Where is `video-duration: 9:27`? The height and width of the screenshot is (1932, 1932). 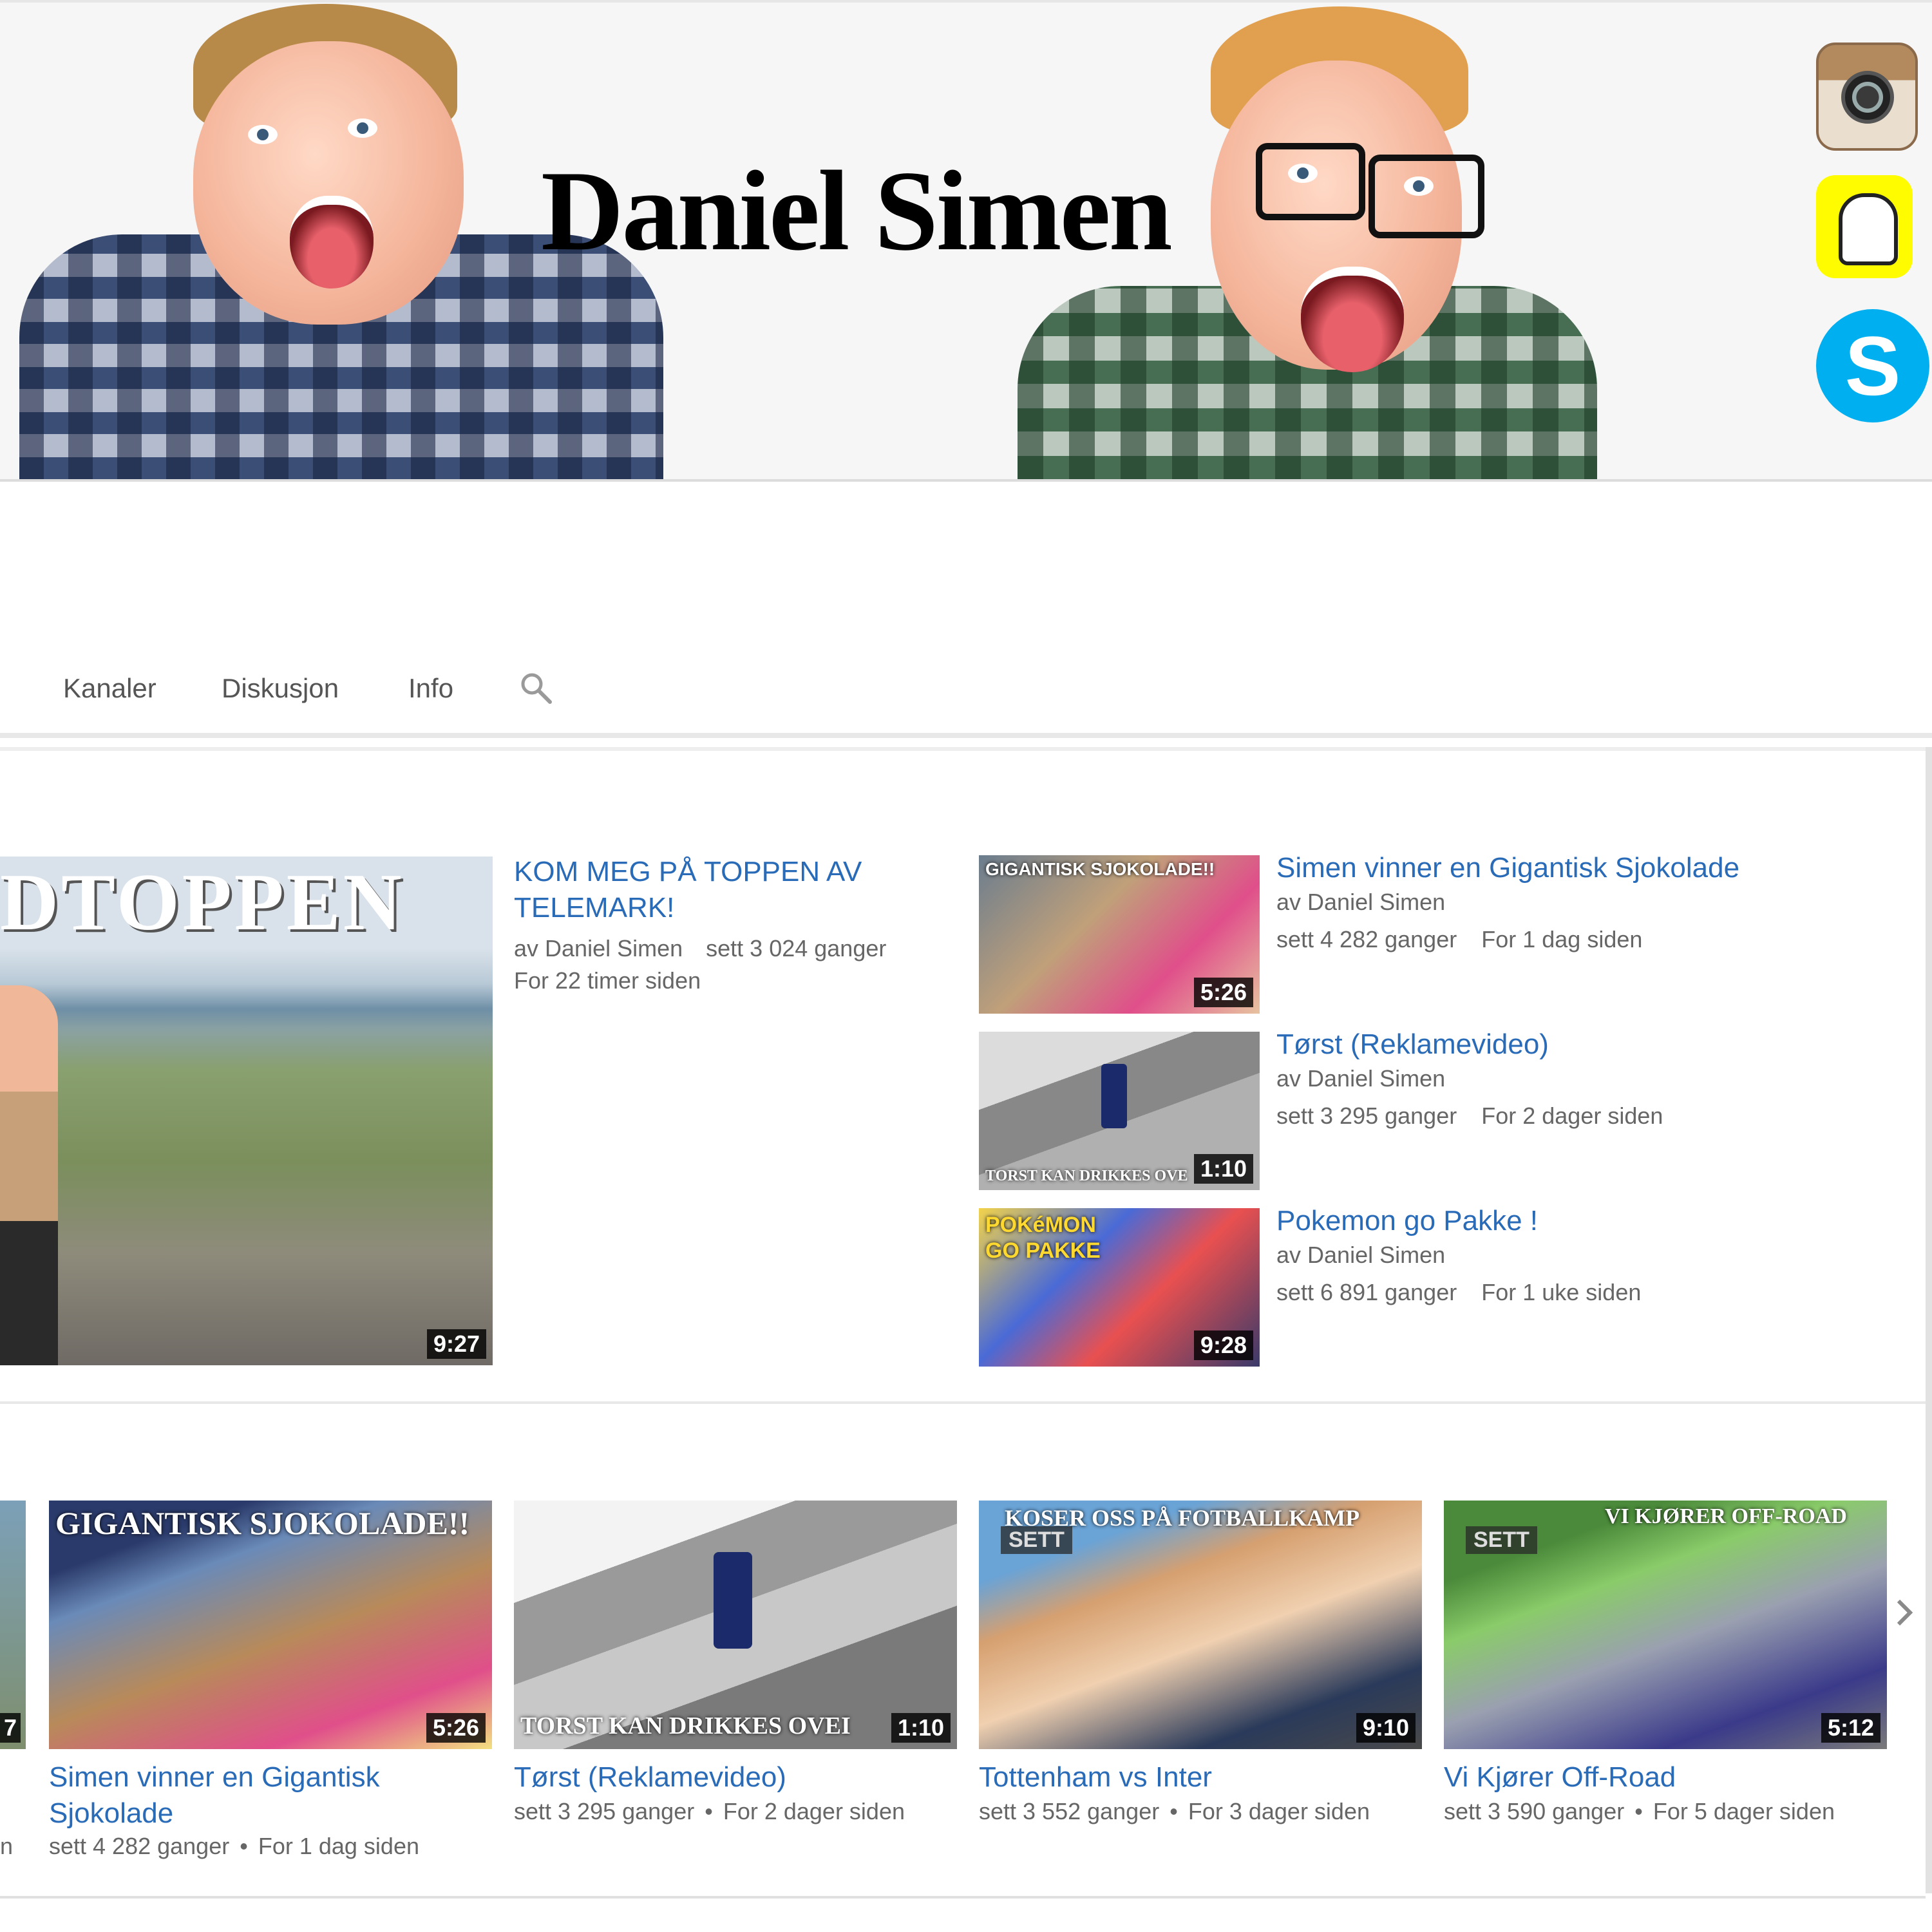
video-duration: 9:27 is located at coordinates (456, 1344).